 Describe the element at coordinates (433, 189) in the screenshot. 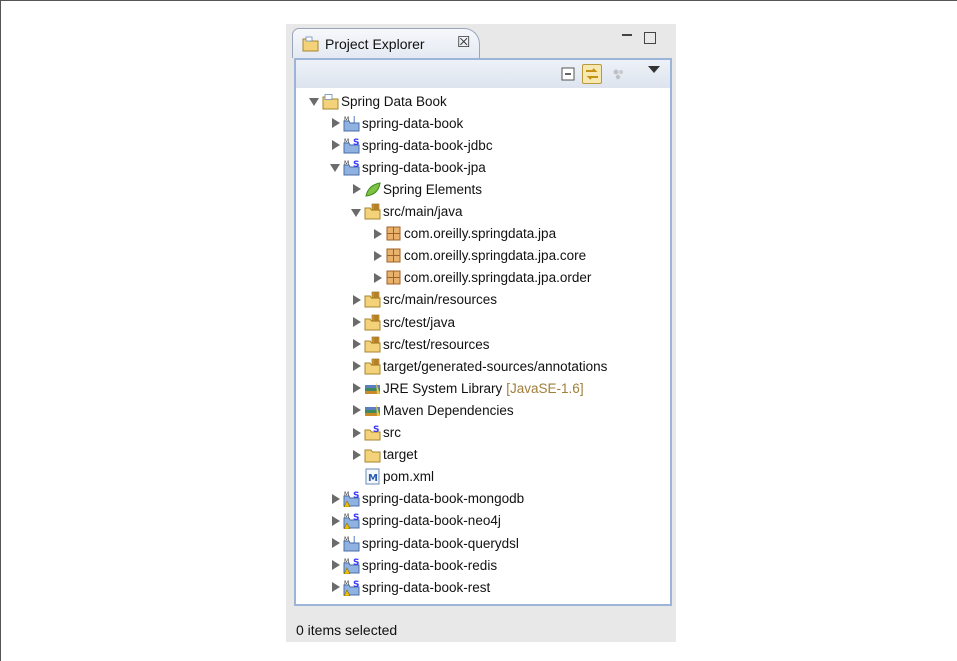

I see `tree-item-label: Spring Elements` at that location.